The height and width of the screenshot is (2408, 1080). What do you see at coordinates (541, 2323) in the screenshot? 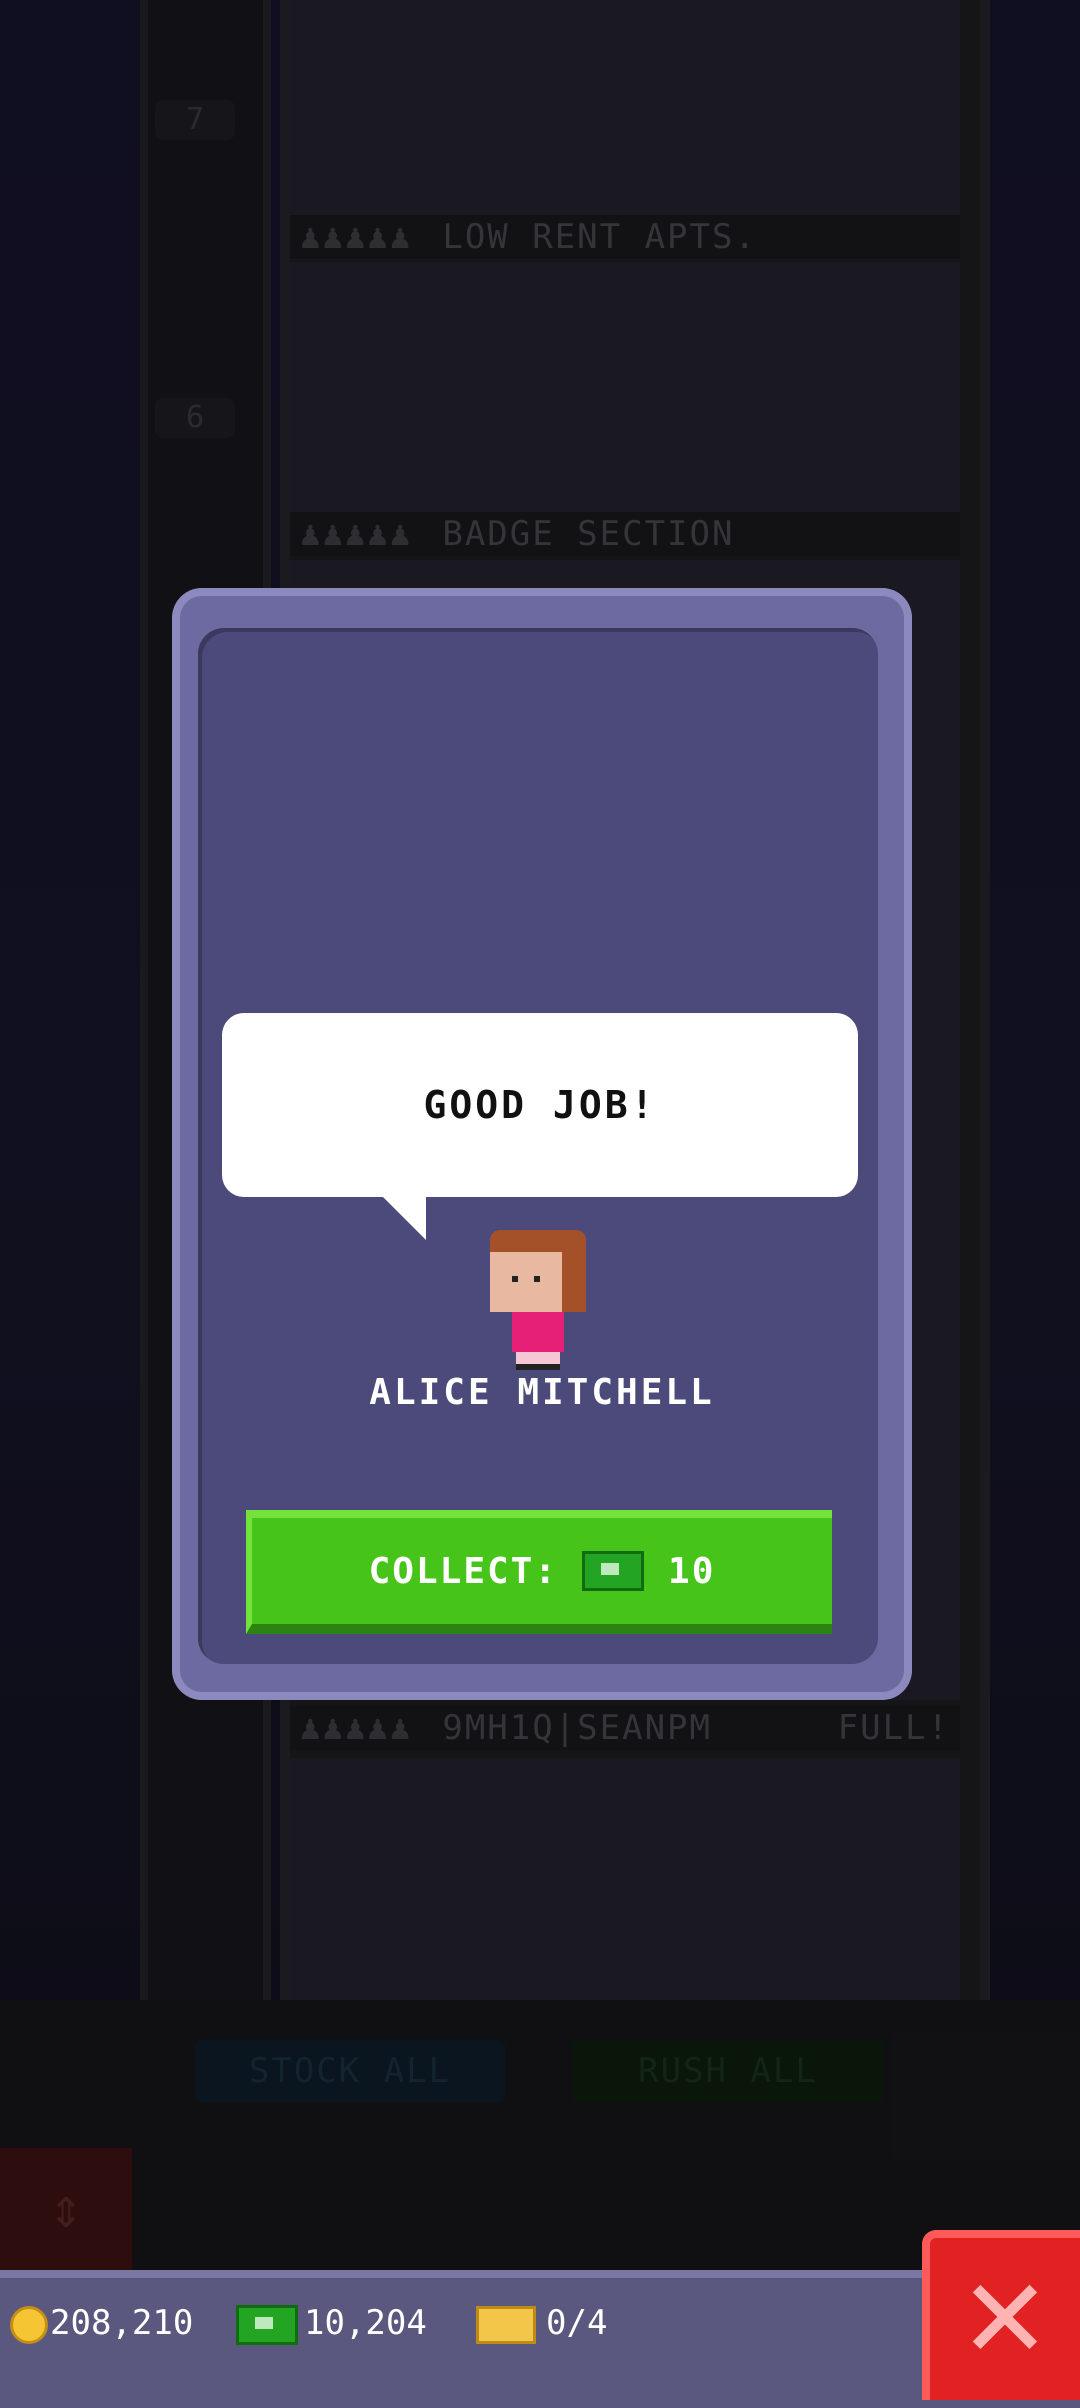
I see `tickets-counter: 0/4` at bounding box center [541, 2323].